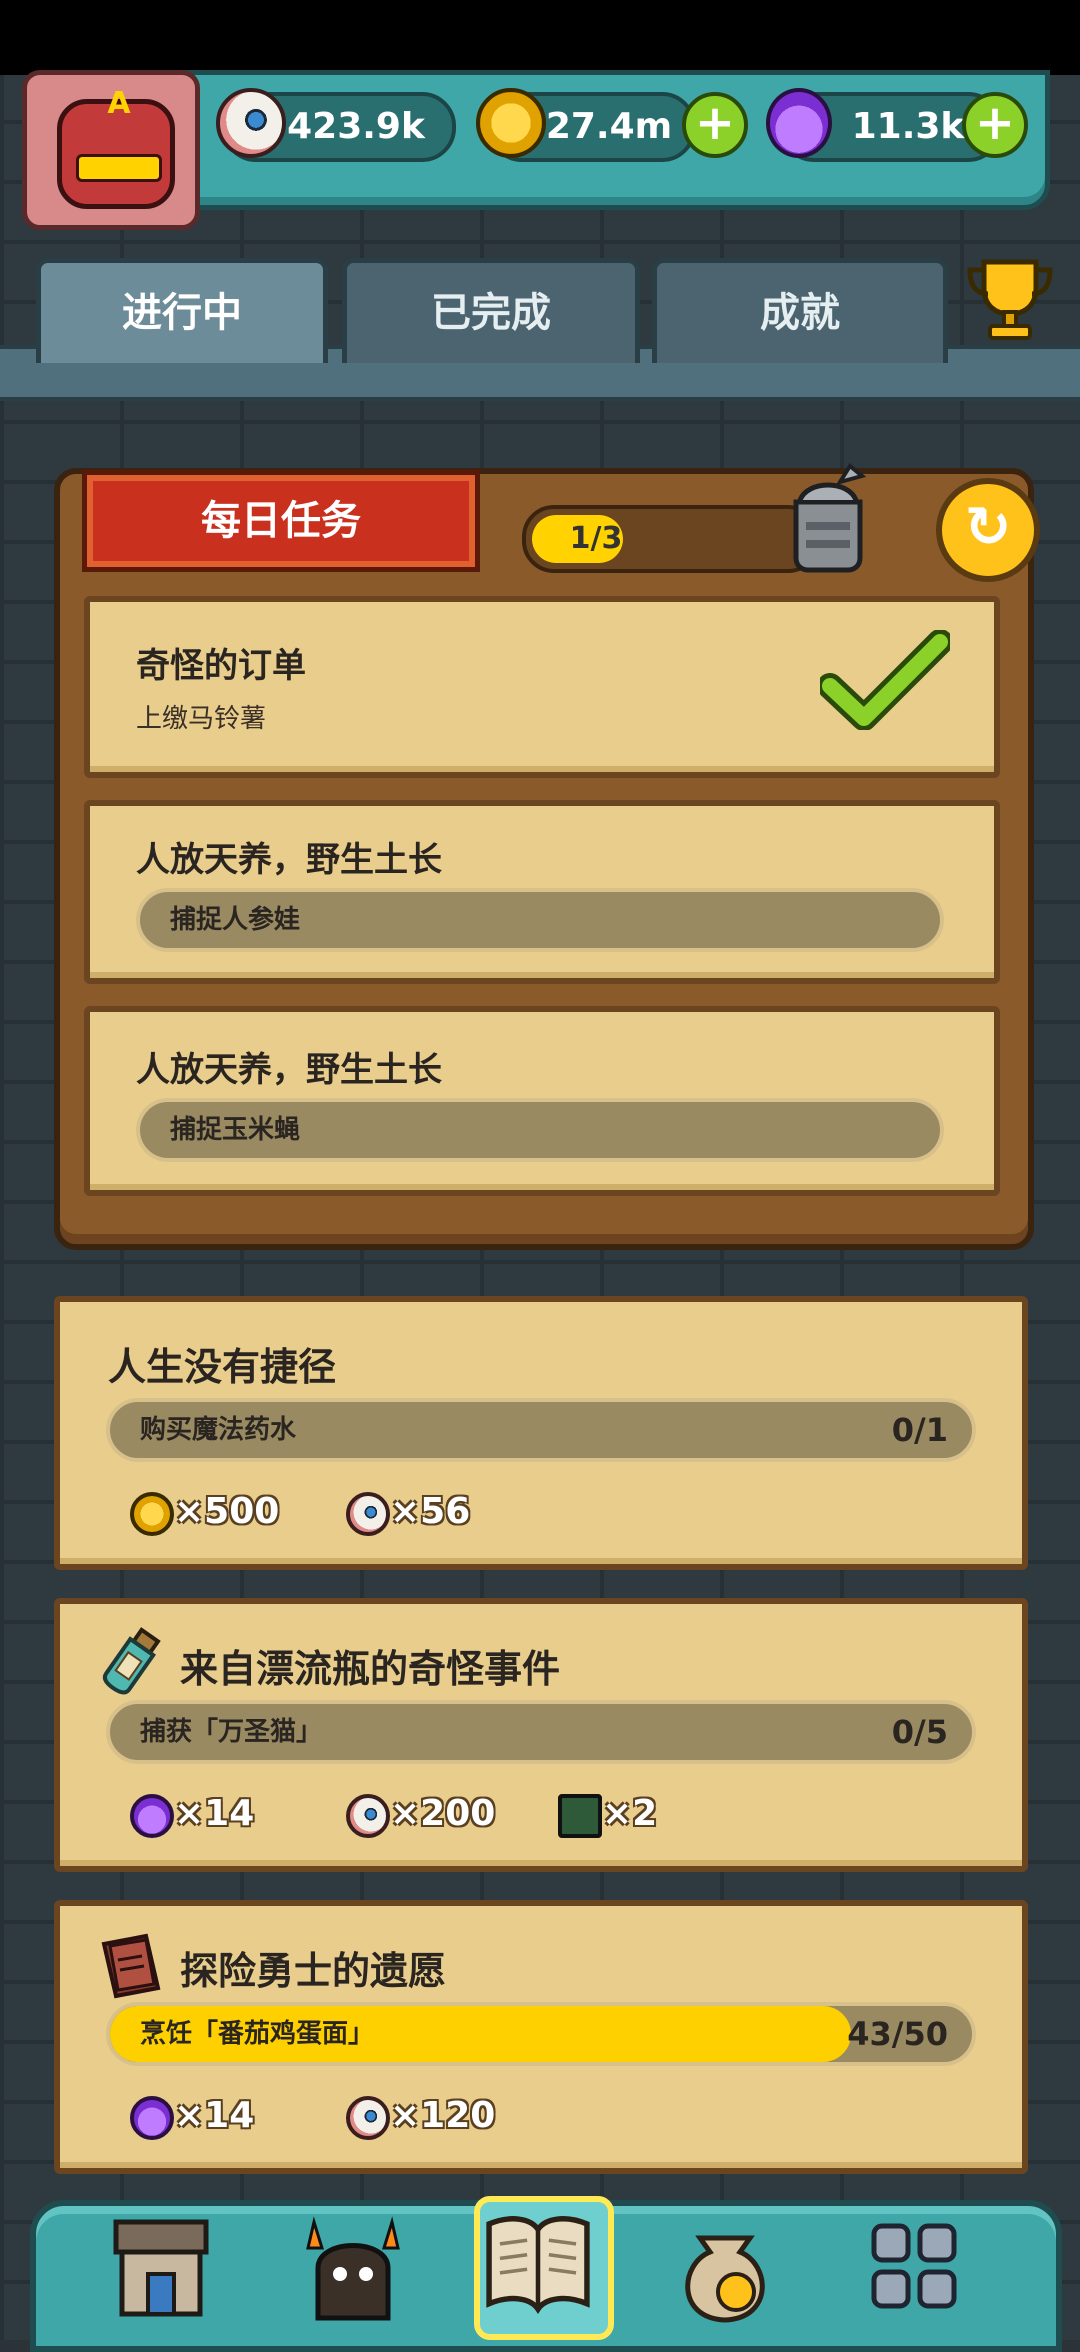 The width and height of the screenshot is (1080, 2352). What do you see at coordinates (116, 147) in the screenshot?
I see `monster-face-icon: A` at bounding box center [116, 147].